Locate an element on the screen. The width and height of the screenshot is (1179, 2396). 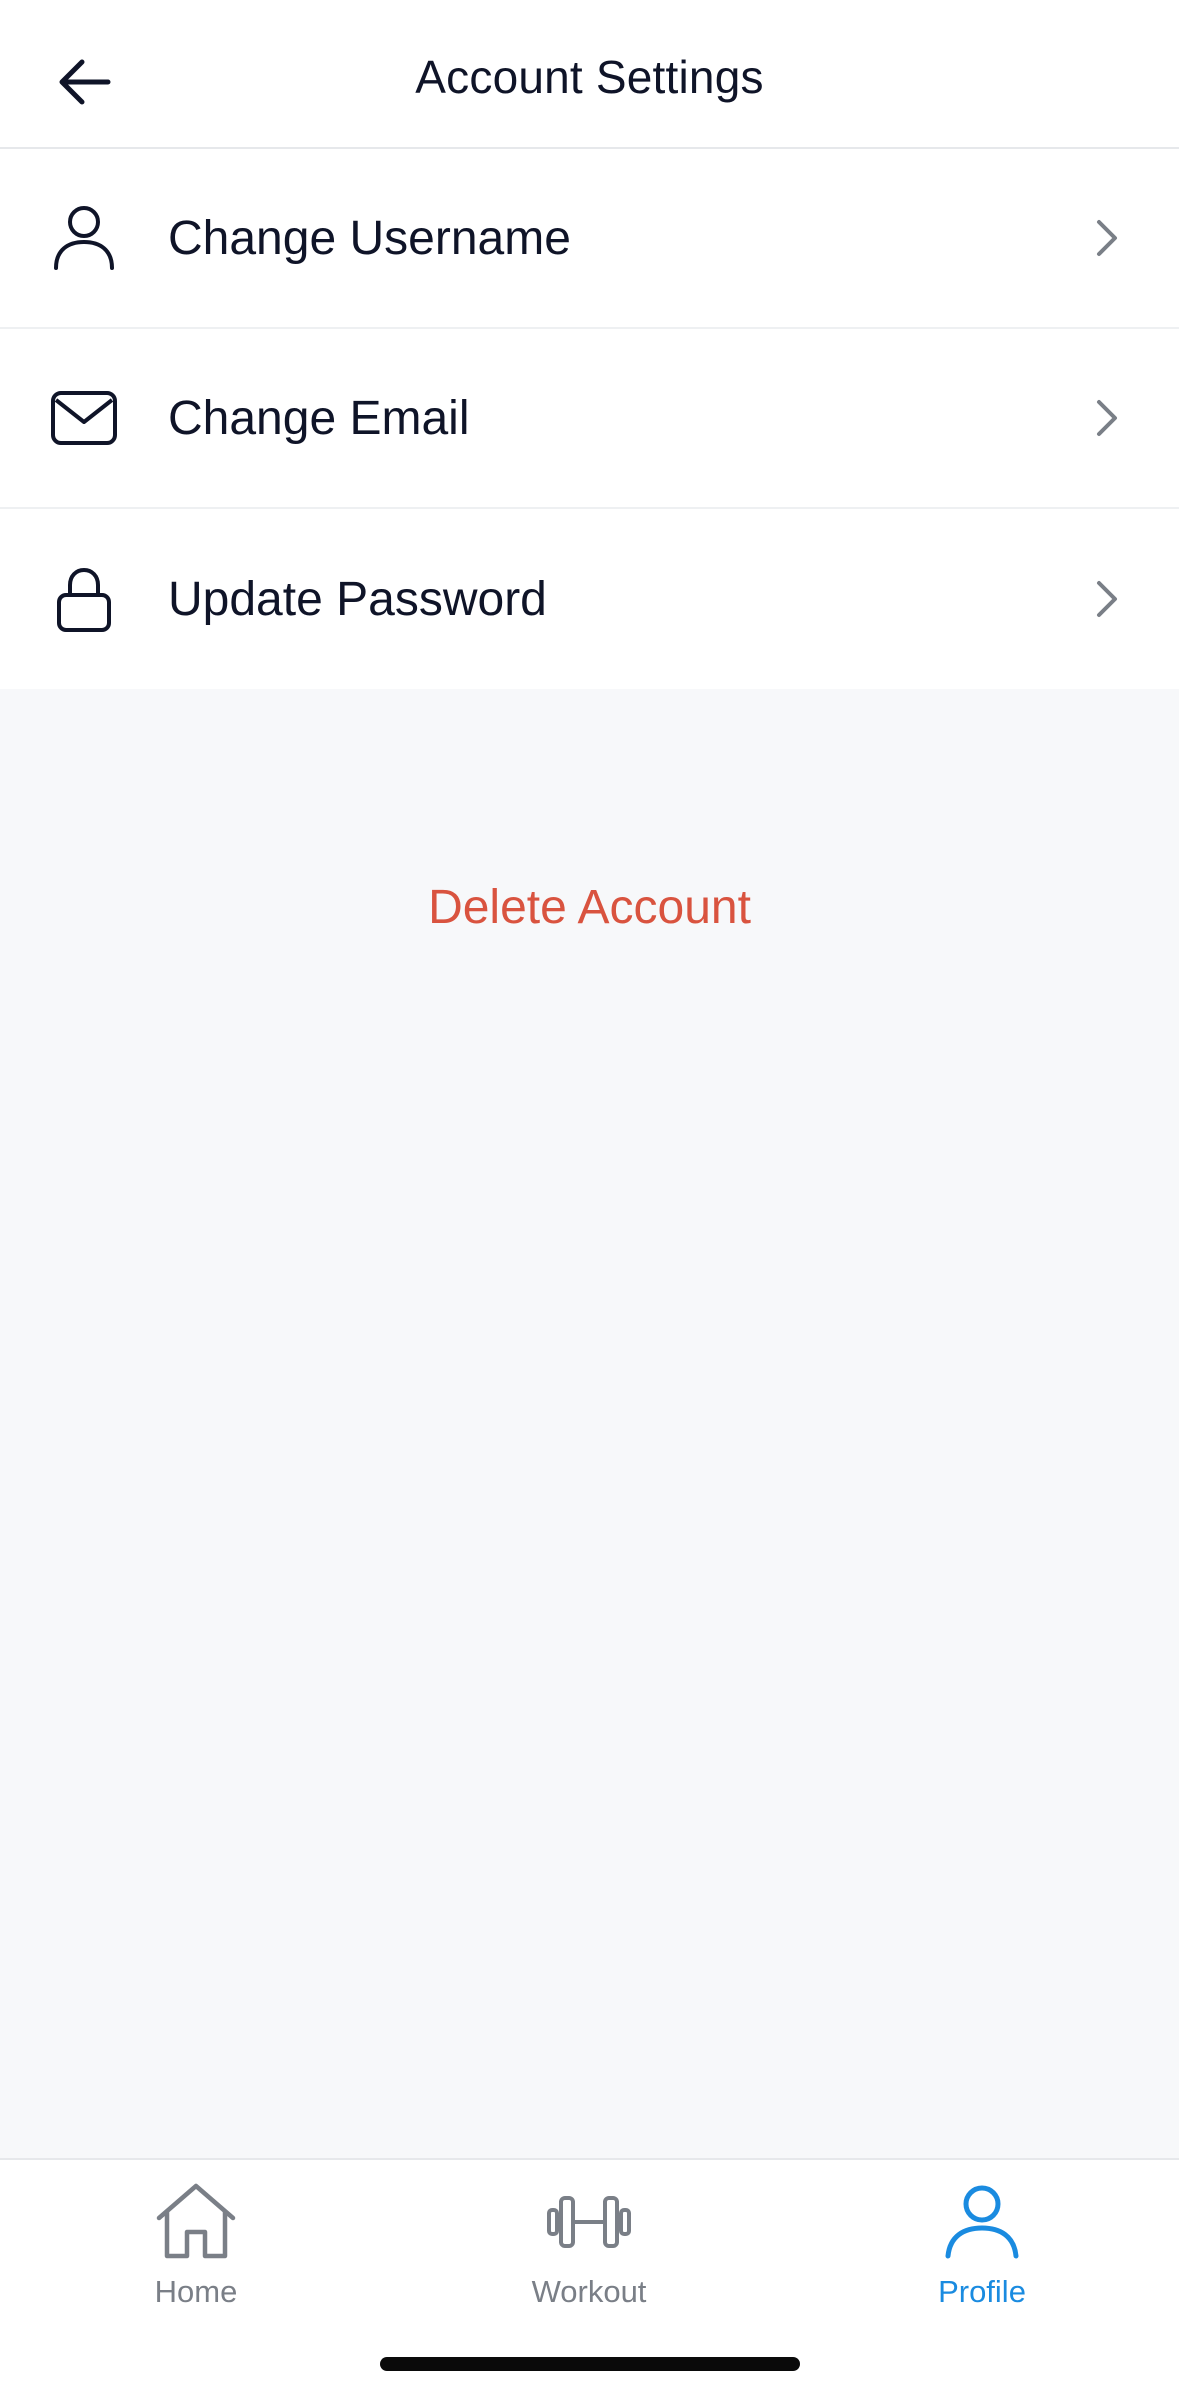
change-username-label: Change Username is located at coordinates (369, 238).